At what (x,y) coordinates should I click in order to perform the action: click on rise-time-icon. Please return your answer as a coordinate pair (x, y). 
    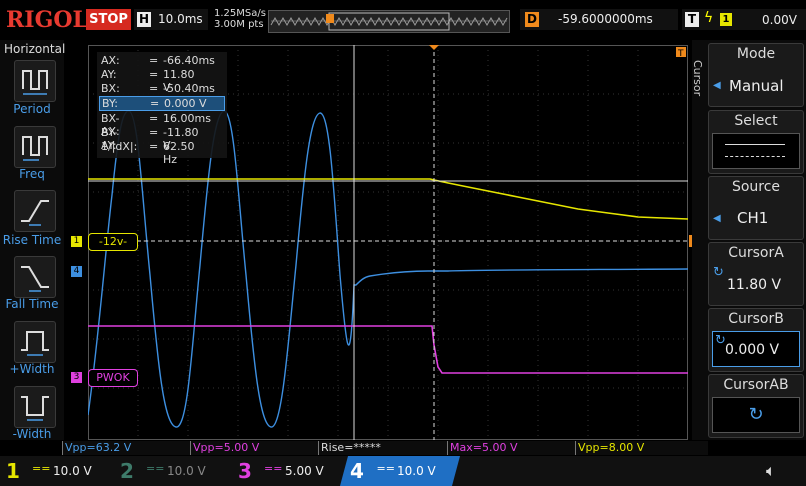
    Looking at the image, I should click on (35, 213).